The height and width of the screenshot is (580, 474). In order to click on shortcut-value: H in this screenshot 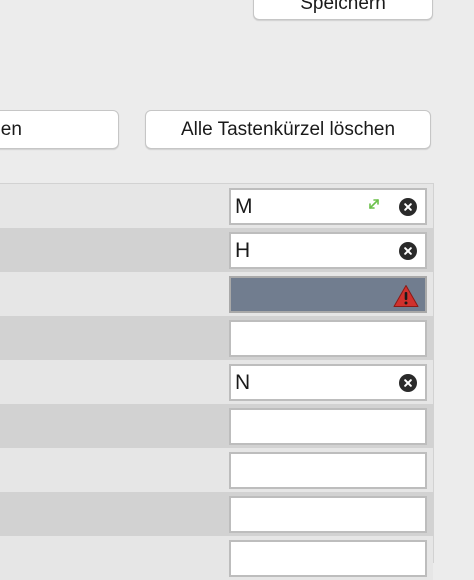, I will do `click(243, 250)`.